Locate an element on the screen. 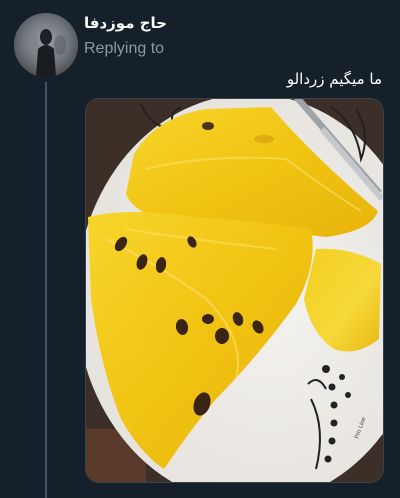 The height and width of the screenshot is (498, 400). replying-to: Replying to is located at coordinates (126, 49).